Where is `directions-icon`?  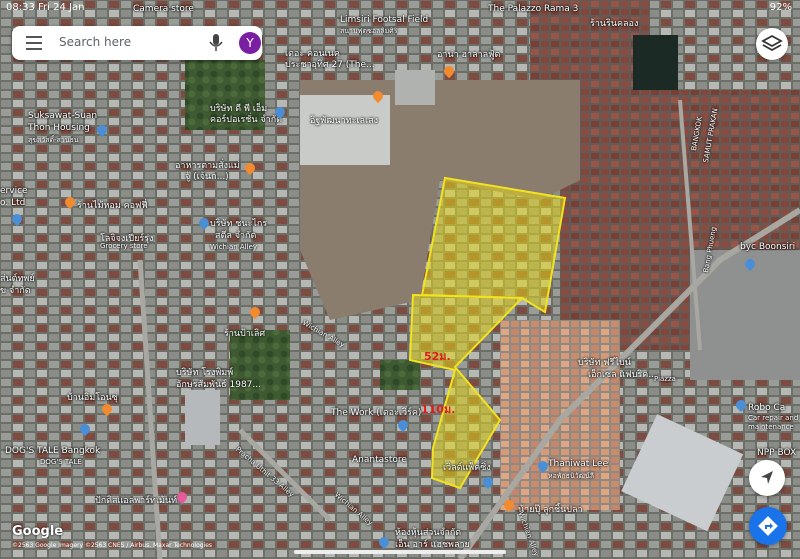 directions-icon is located at coordinates (768, 526).